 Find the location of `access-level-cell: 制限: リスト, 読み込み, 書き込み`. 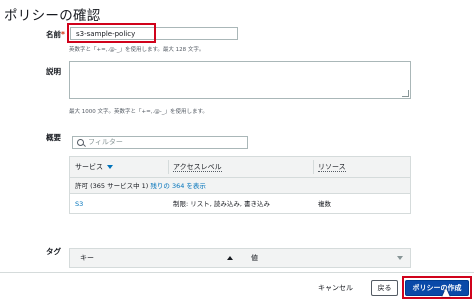

access-level-cell: 制限: リスト, 読み込み, 書き込み is located at coordinates (222, 204).